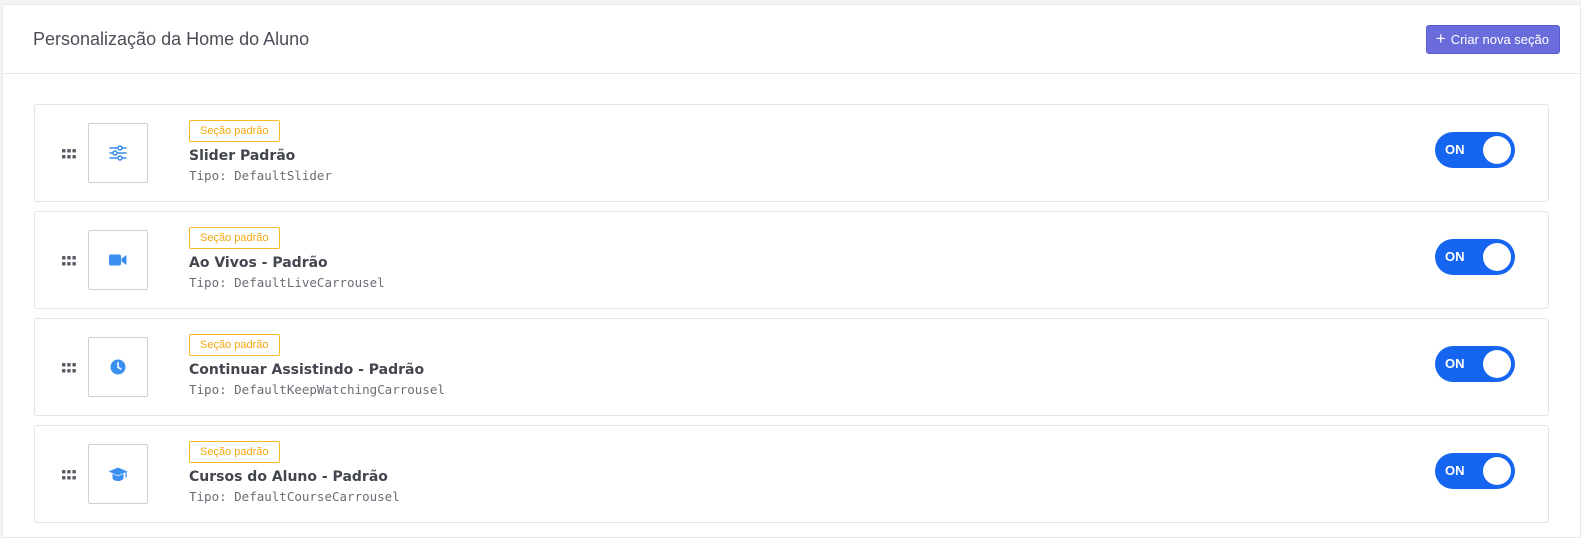 This screenshot has height=538, width=1581. I want to click on section-type: Tipo: DefaultCourseCarrousel, so click(294, 496).